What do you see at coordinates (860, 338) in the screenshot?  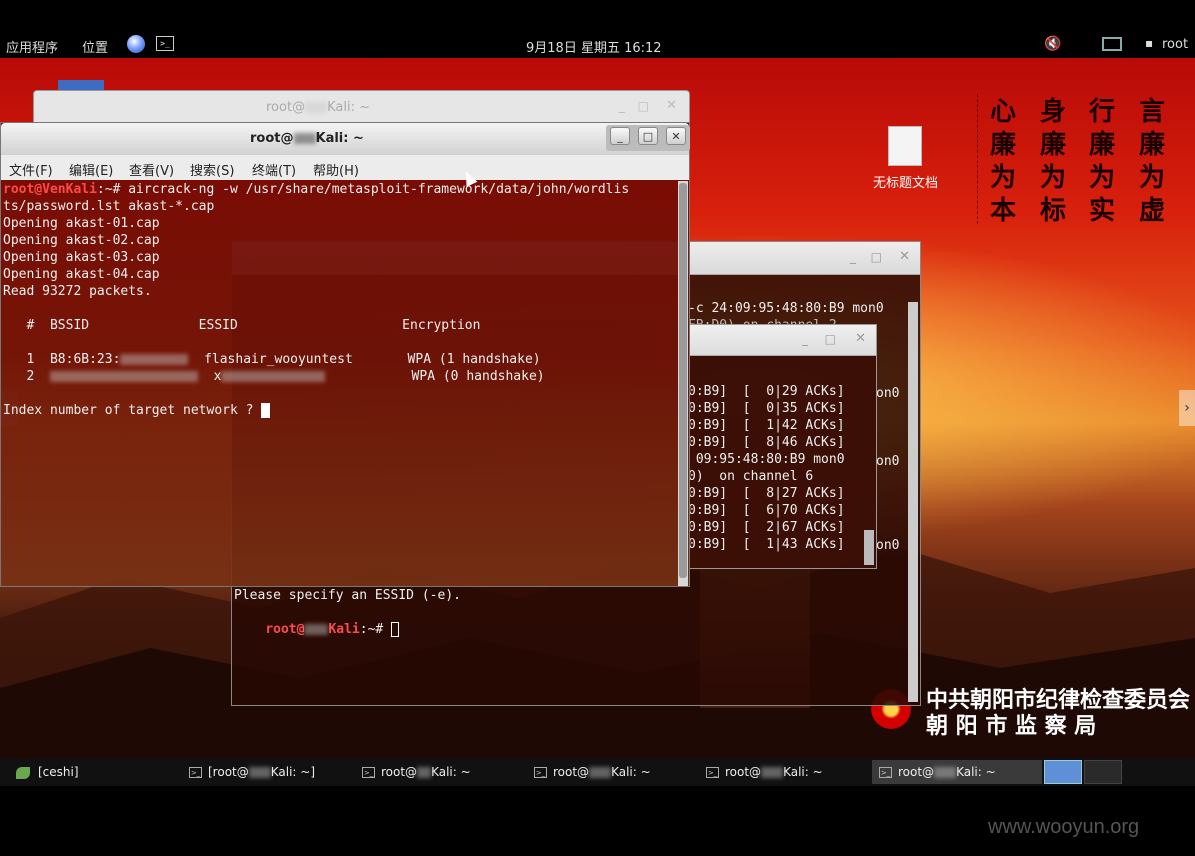 I see `small-close-icon: ✕` at bounding box center [860, 338].